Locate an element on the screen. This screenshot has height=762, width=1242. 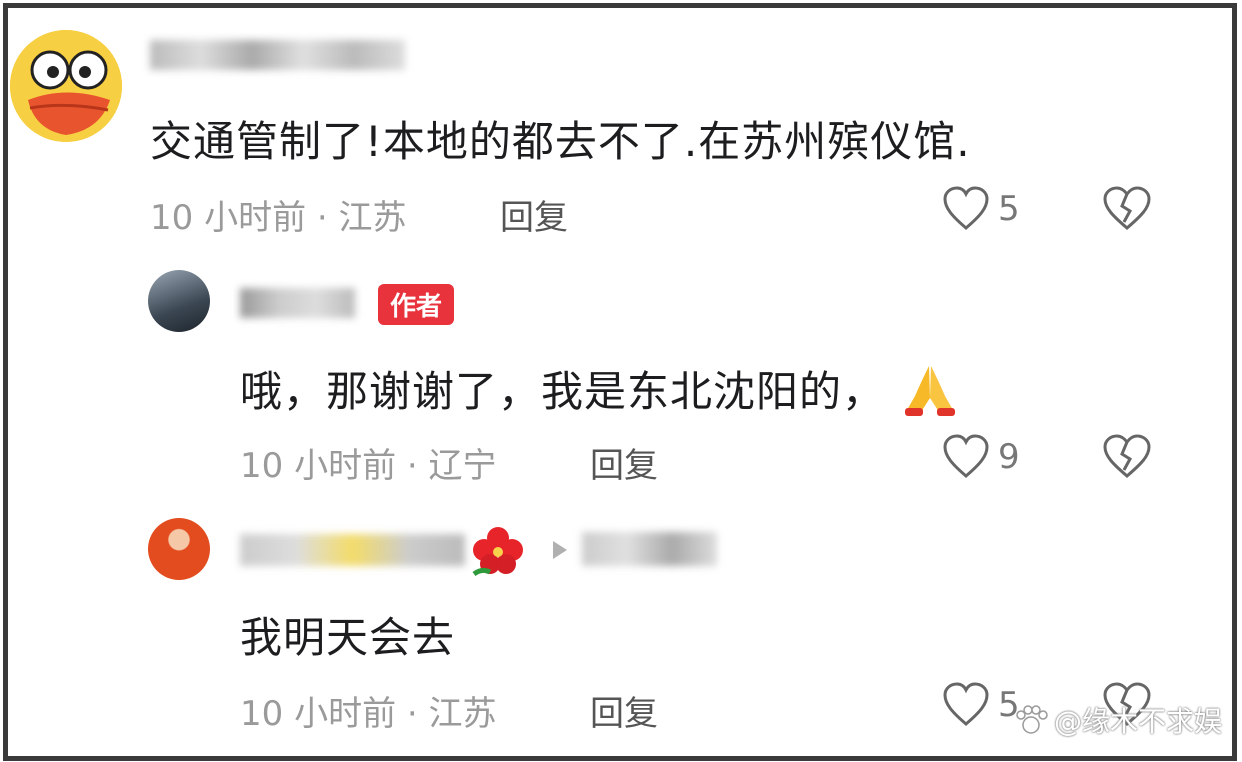
hibiscus-emoji is located at coordinates (498, 553).